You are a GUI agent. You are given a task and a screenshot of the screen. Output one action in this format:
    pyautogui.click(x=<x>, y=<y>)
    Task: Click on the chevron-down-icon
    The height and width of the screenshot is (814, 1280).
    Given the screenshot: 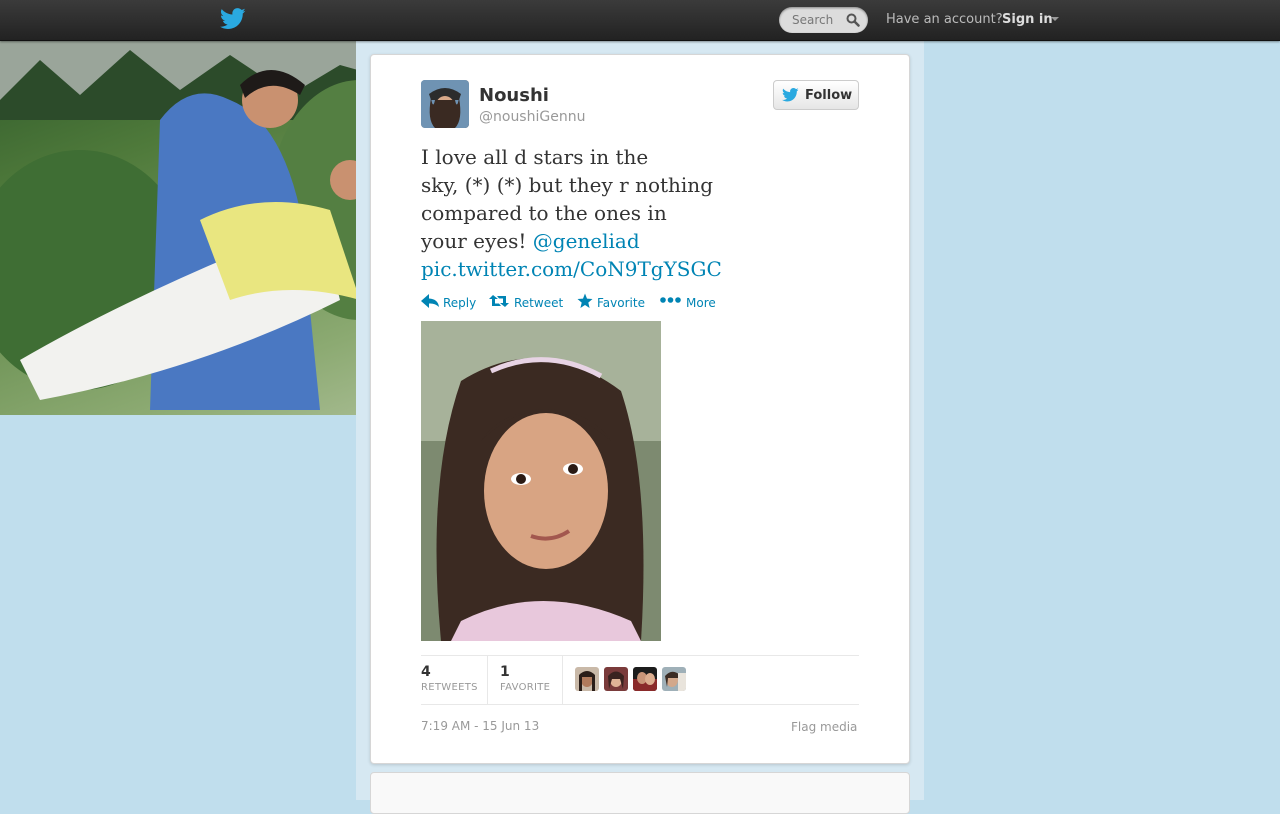 What is the action you would take?
    pyautogui.click(x=1055, y=19)
    